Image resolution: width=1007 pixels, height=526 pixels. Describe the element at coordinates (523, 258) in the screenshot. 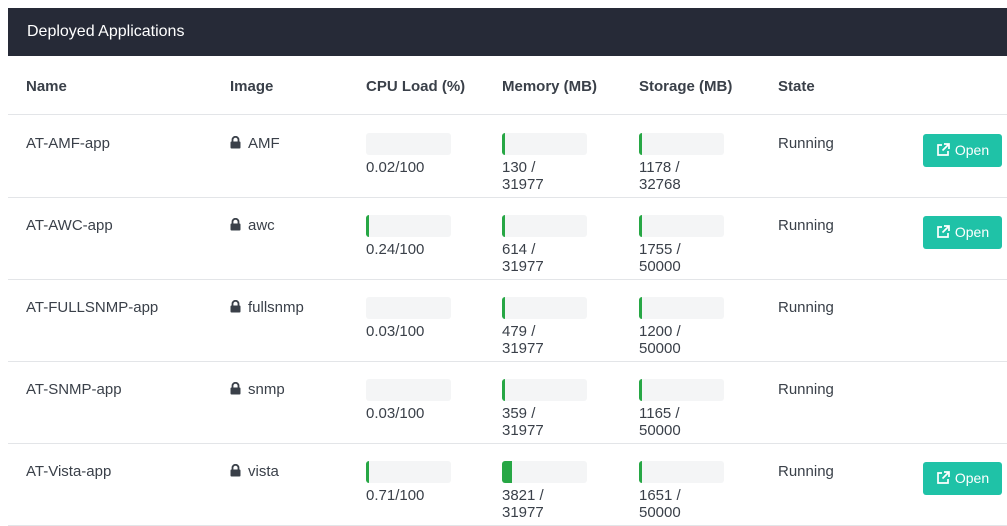

I see `memory-value: 614 / 31977` at that location.